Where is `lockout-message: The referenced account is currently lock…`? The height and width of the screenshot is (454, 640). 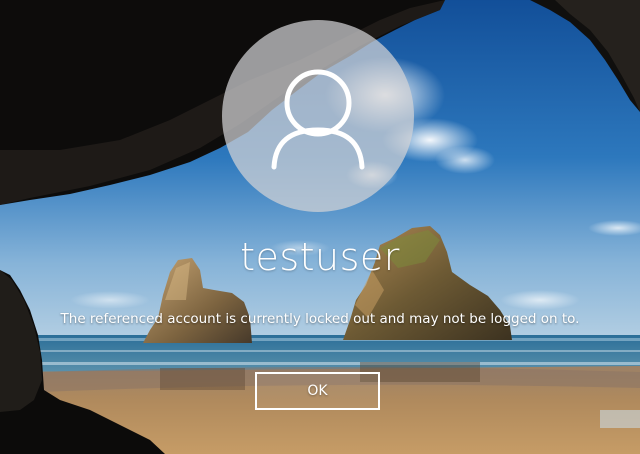 lockout-message: The referenced account is currently lock… is located at coordinates (320, 319).